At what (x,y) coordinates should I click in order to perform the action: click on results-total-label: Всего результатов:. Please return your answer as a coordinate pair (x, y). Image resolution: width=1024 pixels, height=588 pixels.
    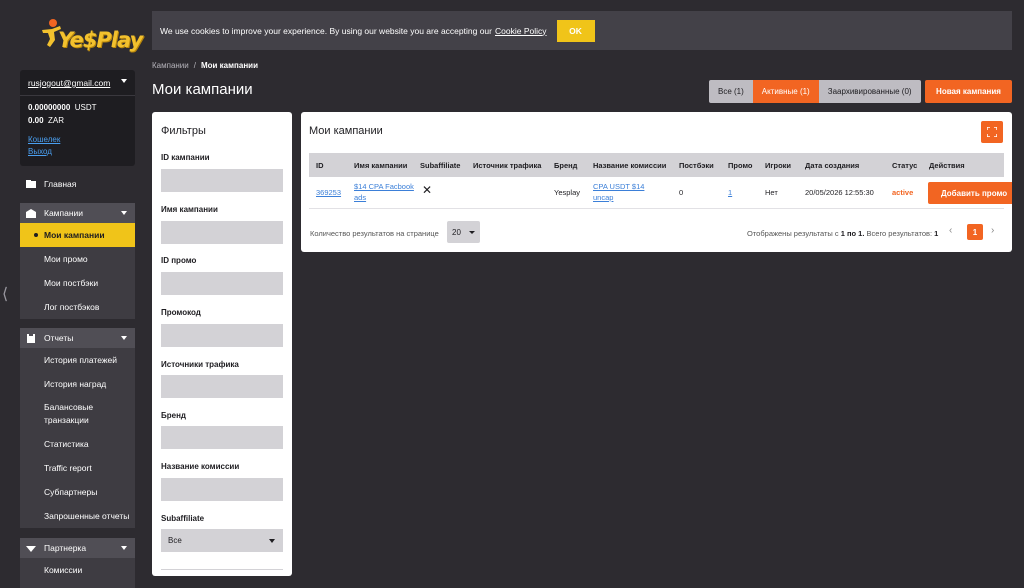
    Looking at the image, I should click on (899, 233).